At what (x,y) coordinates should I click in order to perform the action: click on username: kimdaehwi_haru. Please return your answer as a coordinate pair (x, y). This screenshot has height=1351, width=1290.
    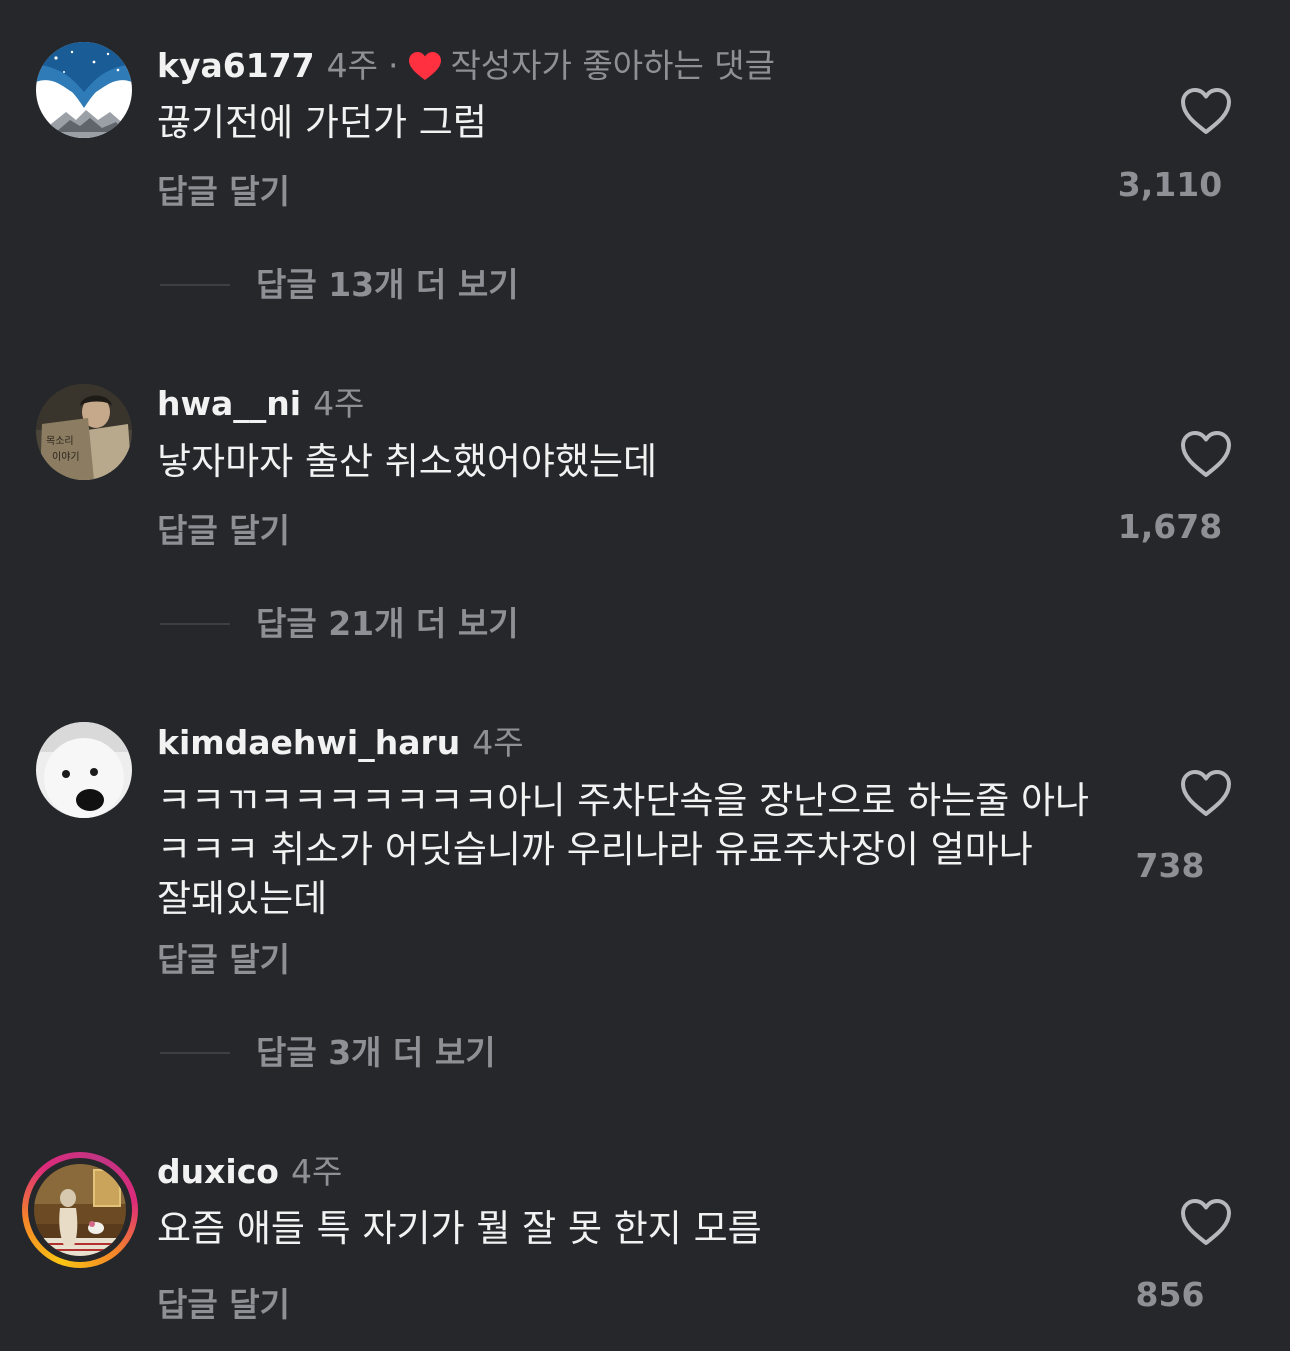
    Looking at the image, I should click on (308, 743).